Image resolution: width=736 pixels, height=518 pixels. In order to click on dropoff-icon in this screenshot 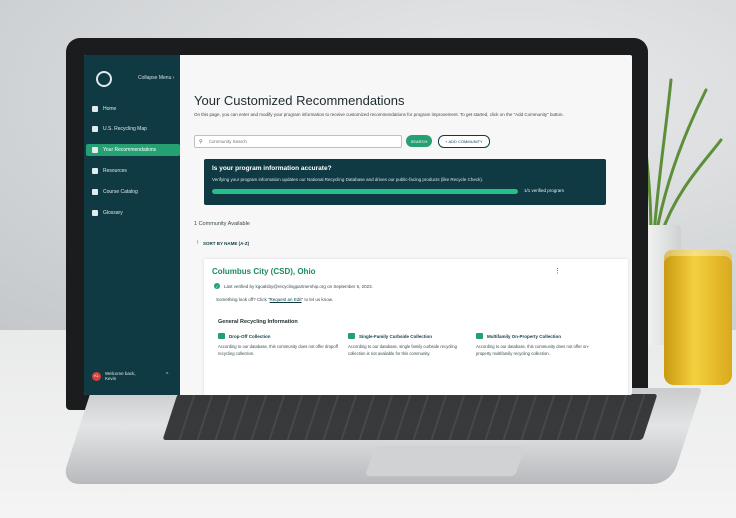, I will do `click(221, 336)`.